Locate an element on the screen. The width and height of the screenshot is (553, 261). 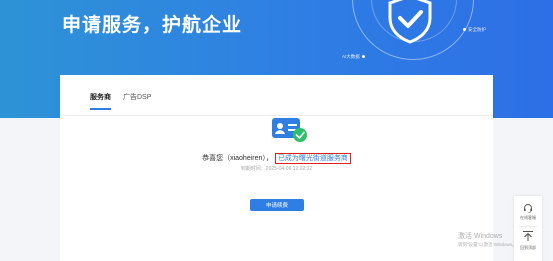
back-to-top-label: 回到顶部 is located at coordinates (528, 248).